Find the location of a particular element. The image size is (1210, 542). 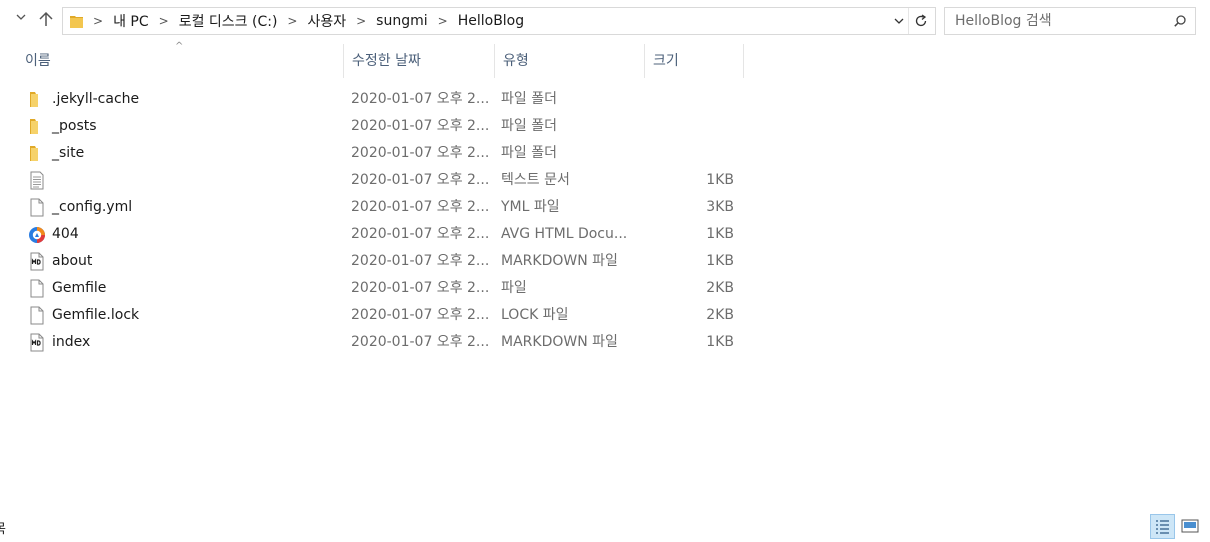

file-name: _config.yml is located at coordinates (92, 207).